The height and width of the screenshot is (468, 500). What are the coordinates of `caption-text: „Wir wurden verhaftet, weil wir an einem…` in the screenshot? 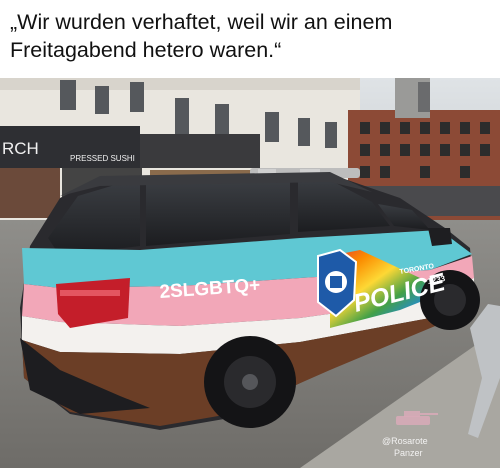 It's located at (253, 36).